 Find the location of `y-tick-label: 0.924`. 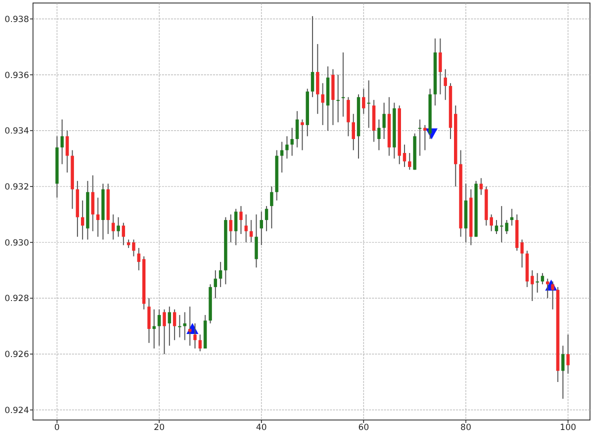

y-tick-label: 0.924 is located at coordinates (16, 411).